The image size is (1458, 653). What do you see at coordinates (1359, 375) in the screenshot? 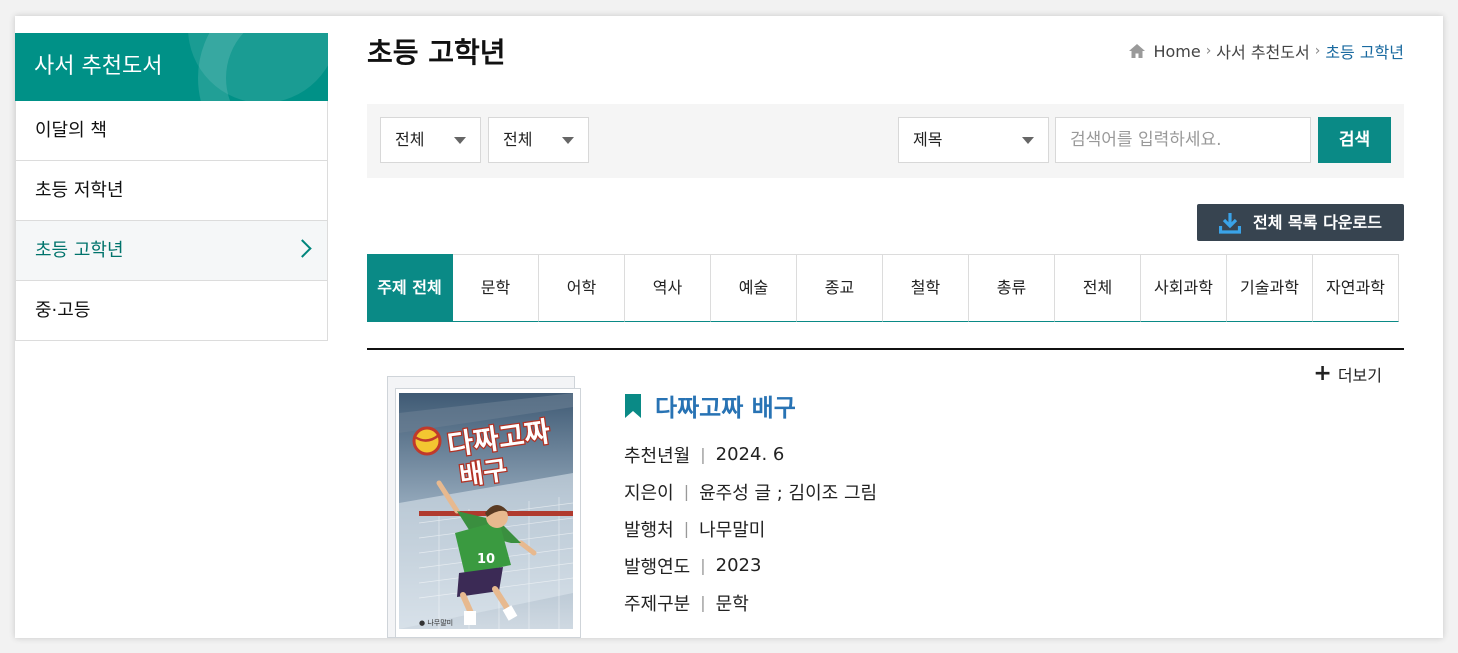
I see `more-label: 더보기` at bounding box center [1359, 375].